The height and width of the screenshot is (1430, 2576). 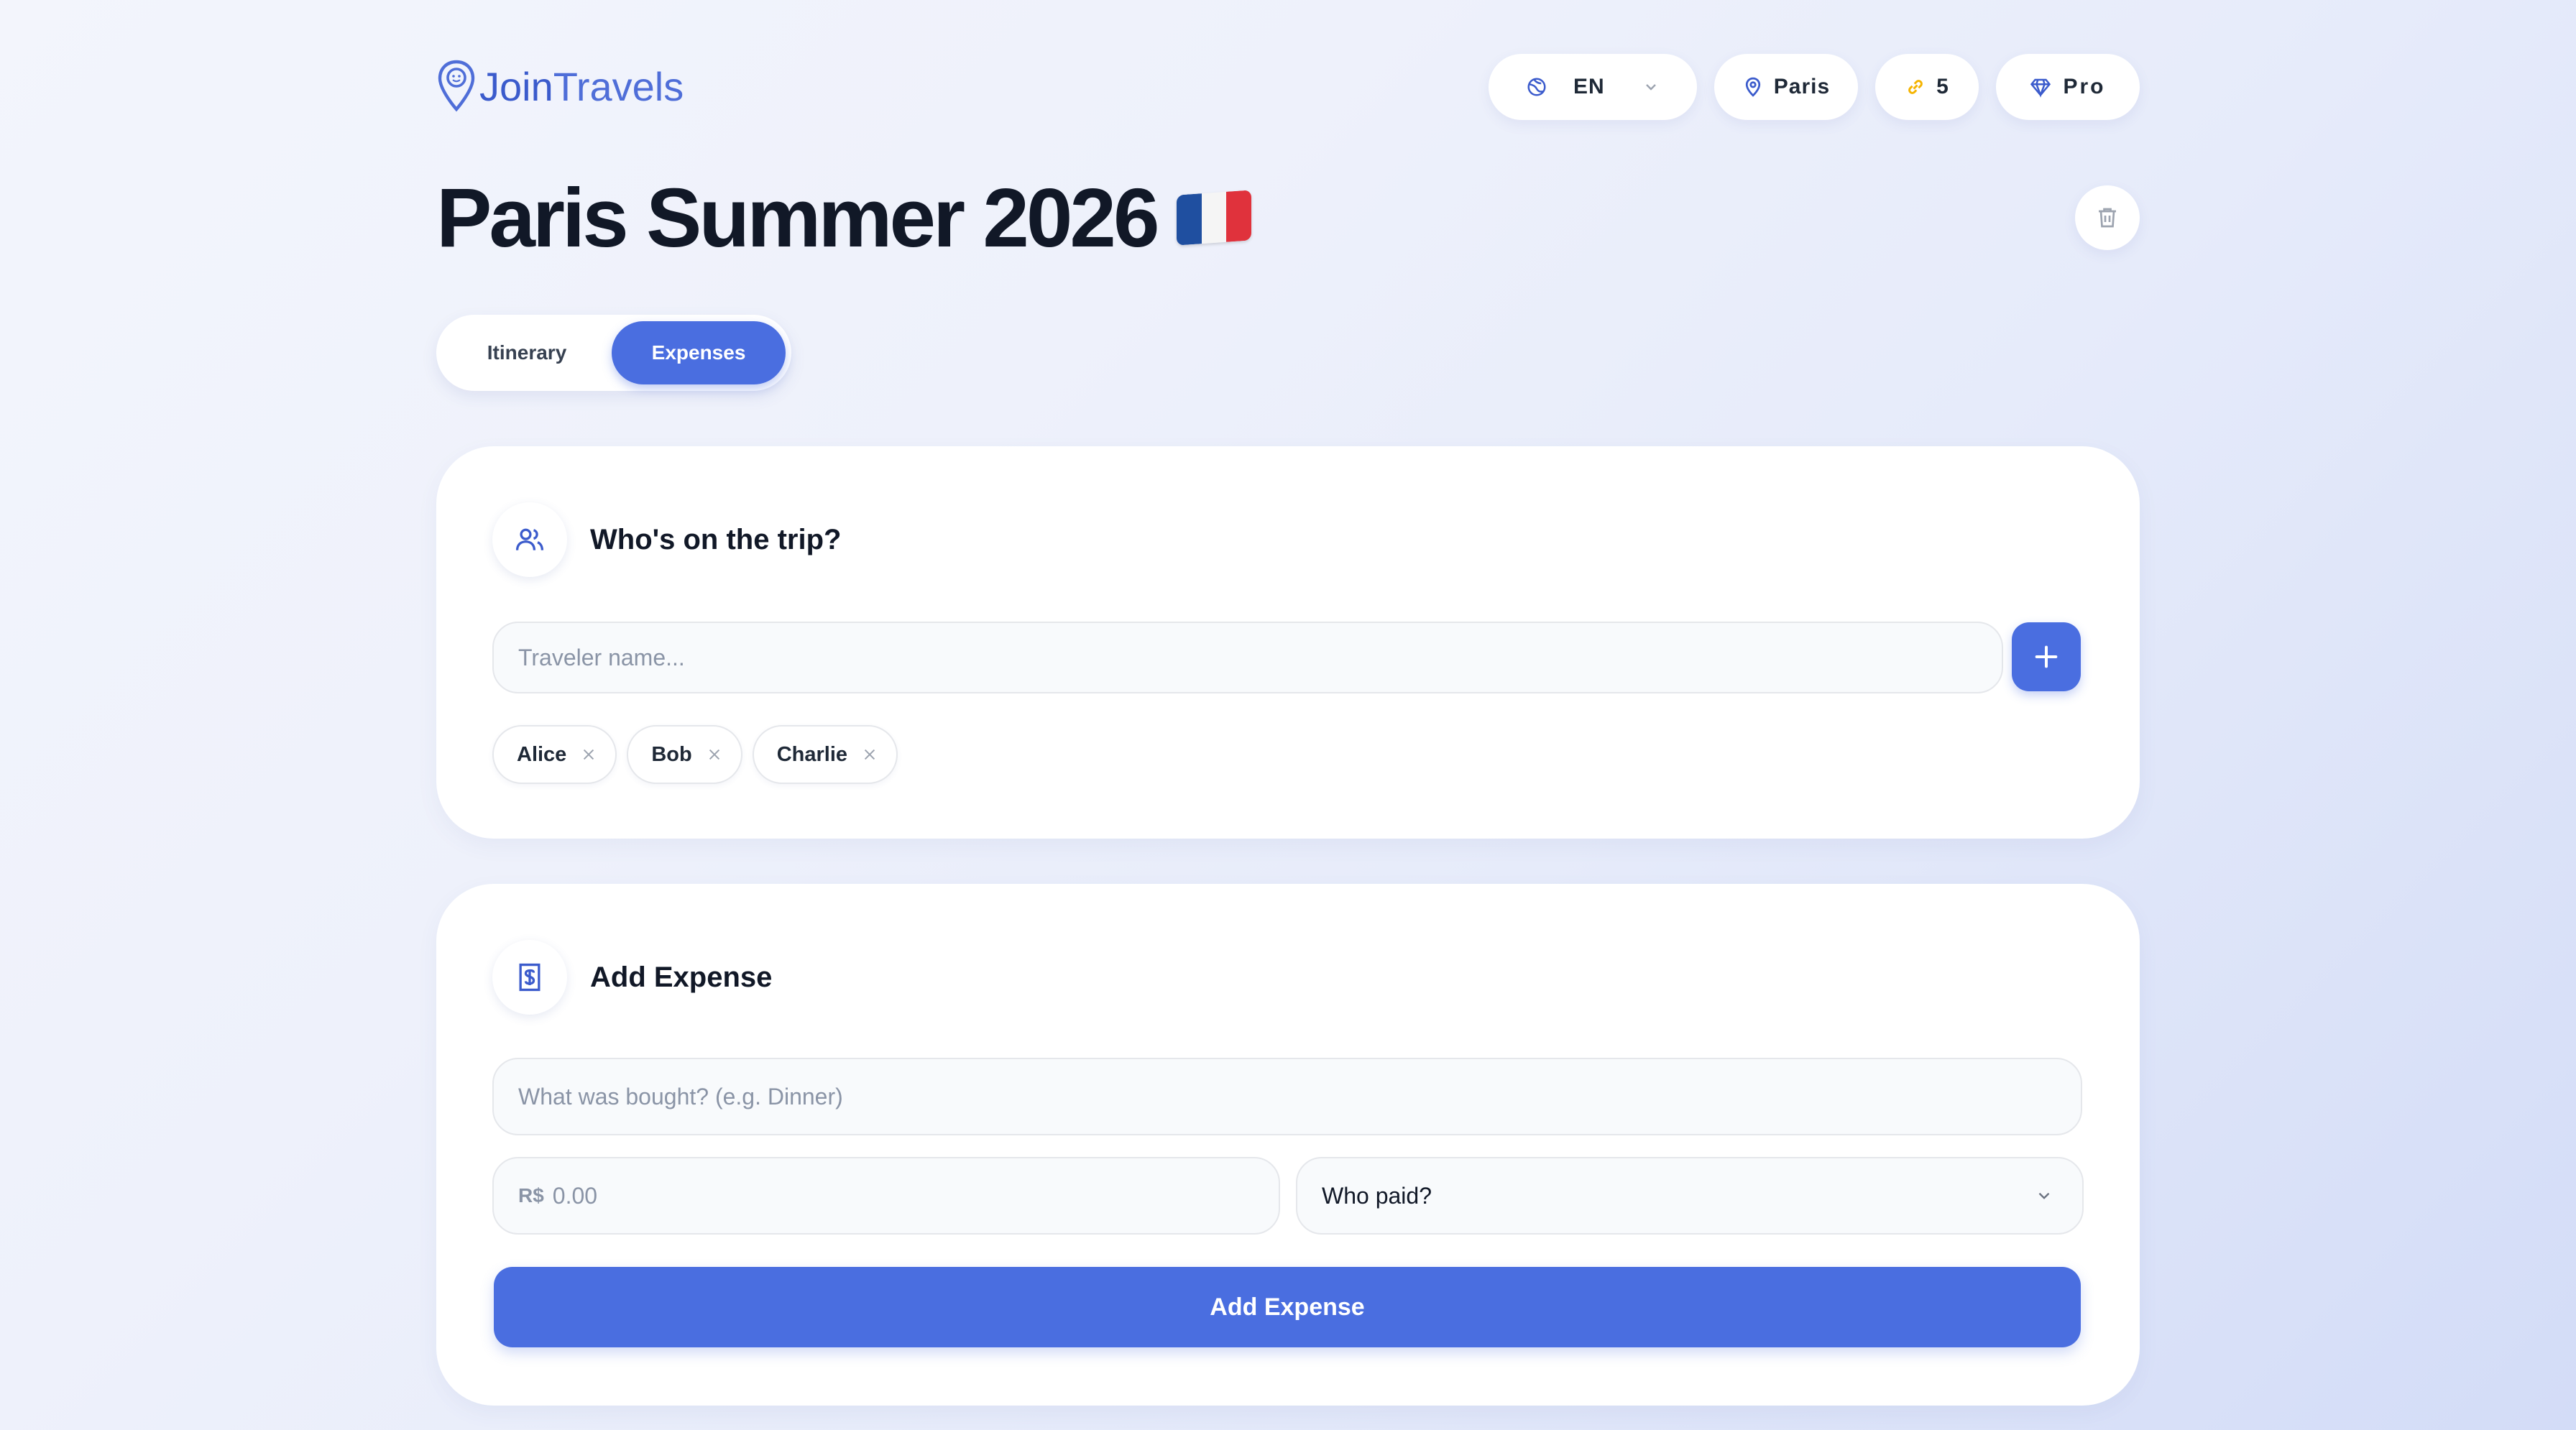 What do you see at coordinates (1214, 218) in the screenshot?
I see `france-flag-icon` at bounding box center [1214, 218].